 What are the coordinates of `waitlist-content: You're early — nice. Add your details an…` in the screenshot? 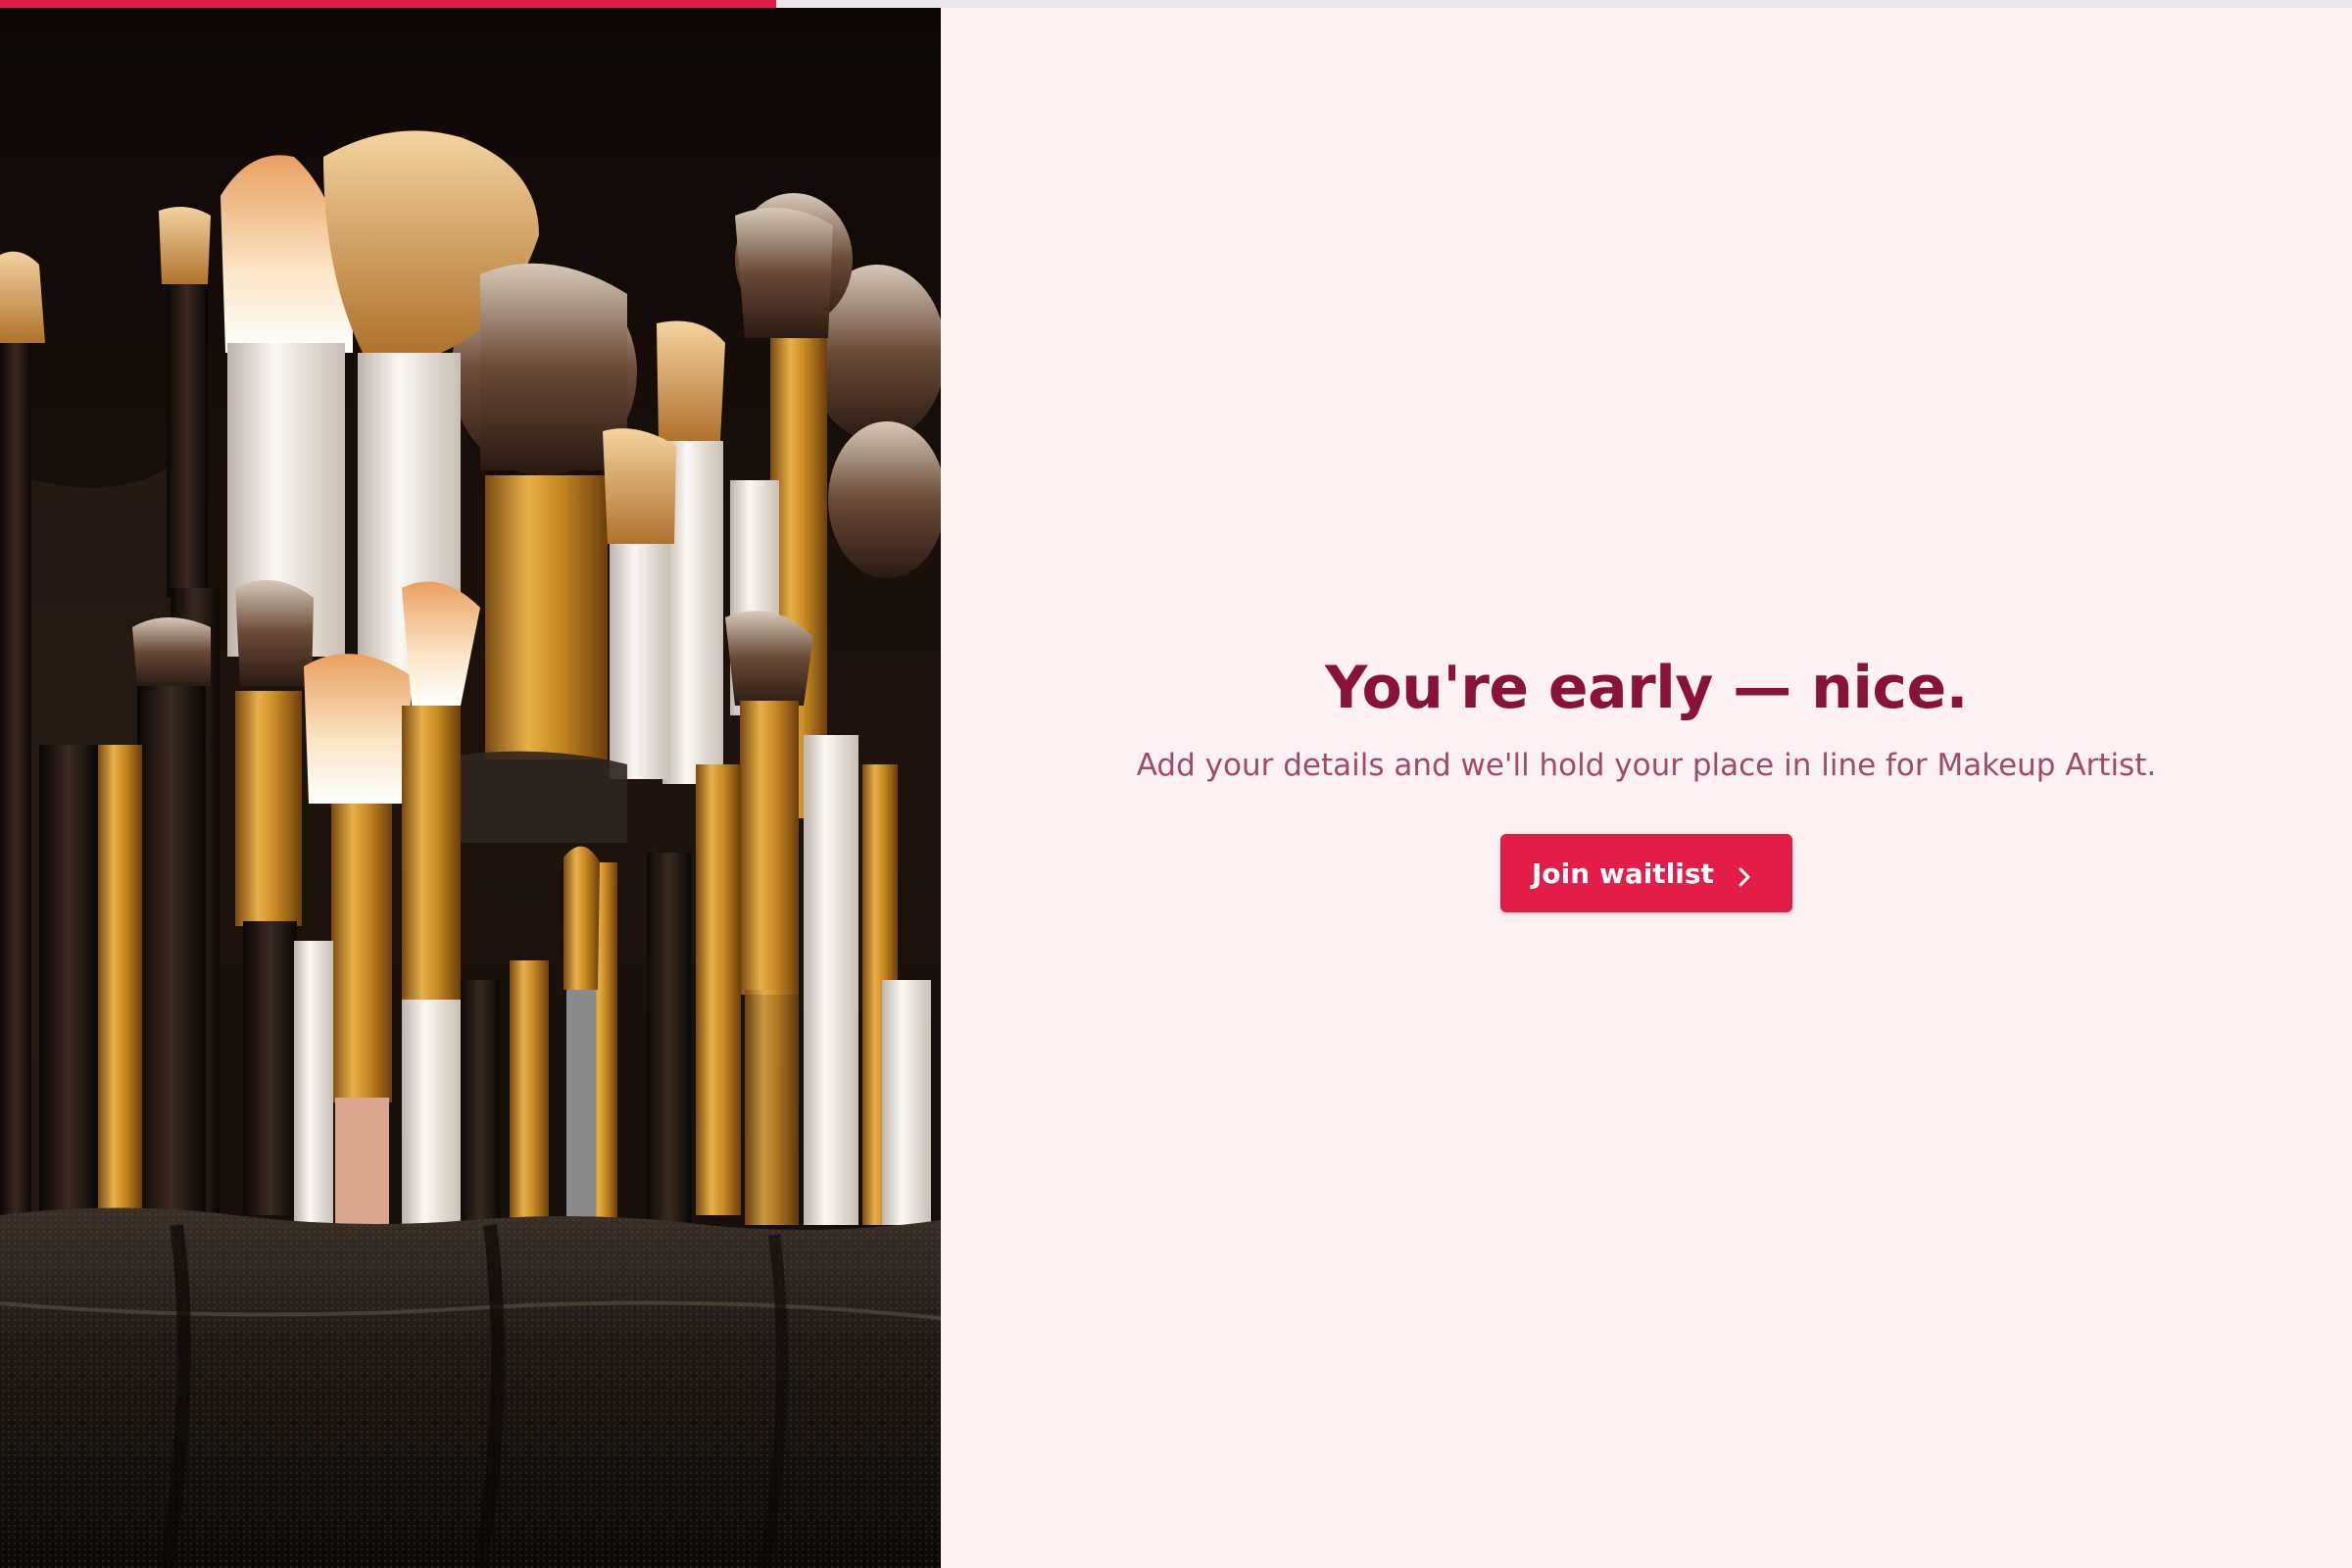 It's located at (1646, 783).